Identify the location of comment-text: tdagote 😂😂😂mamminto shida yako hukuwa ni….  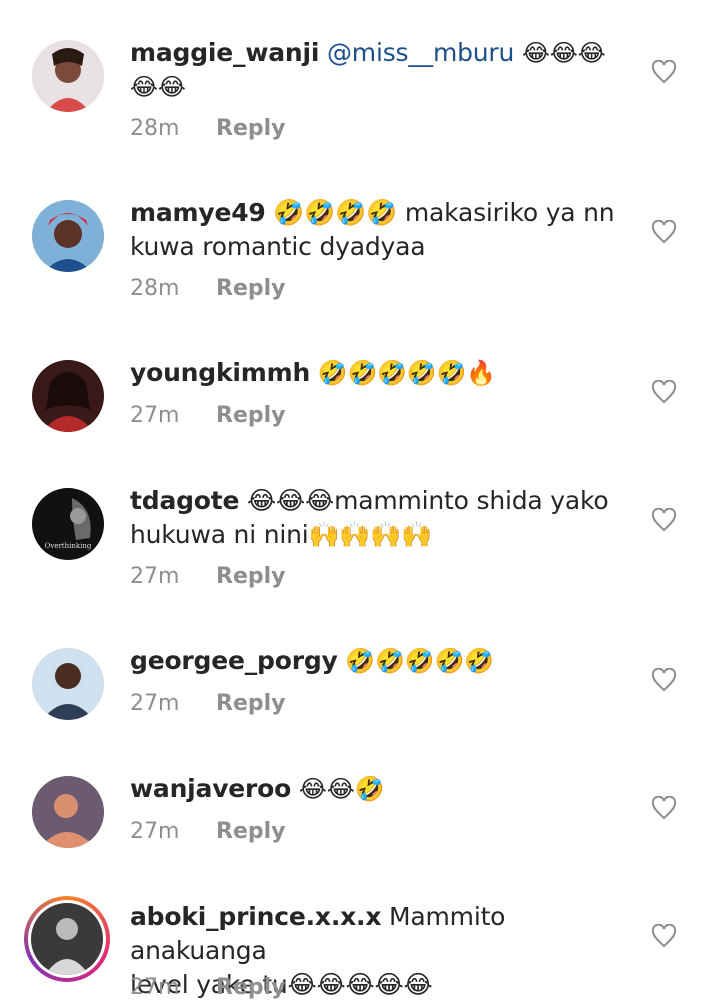
(377, 518).